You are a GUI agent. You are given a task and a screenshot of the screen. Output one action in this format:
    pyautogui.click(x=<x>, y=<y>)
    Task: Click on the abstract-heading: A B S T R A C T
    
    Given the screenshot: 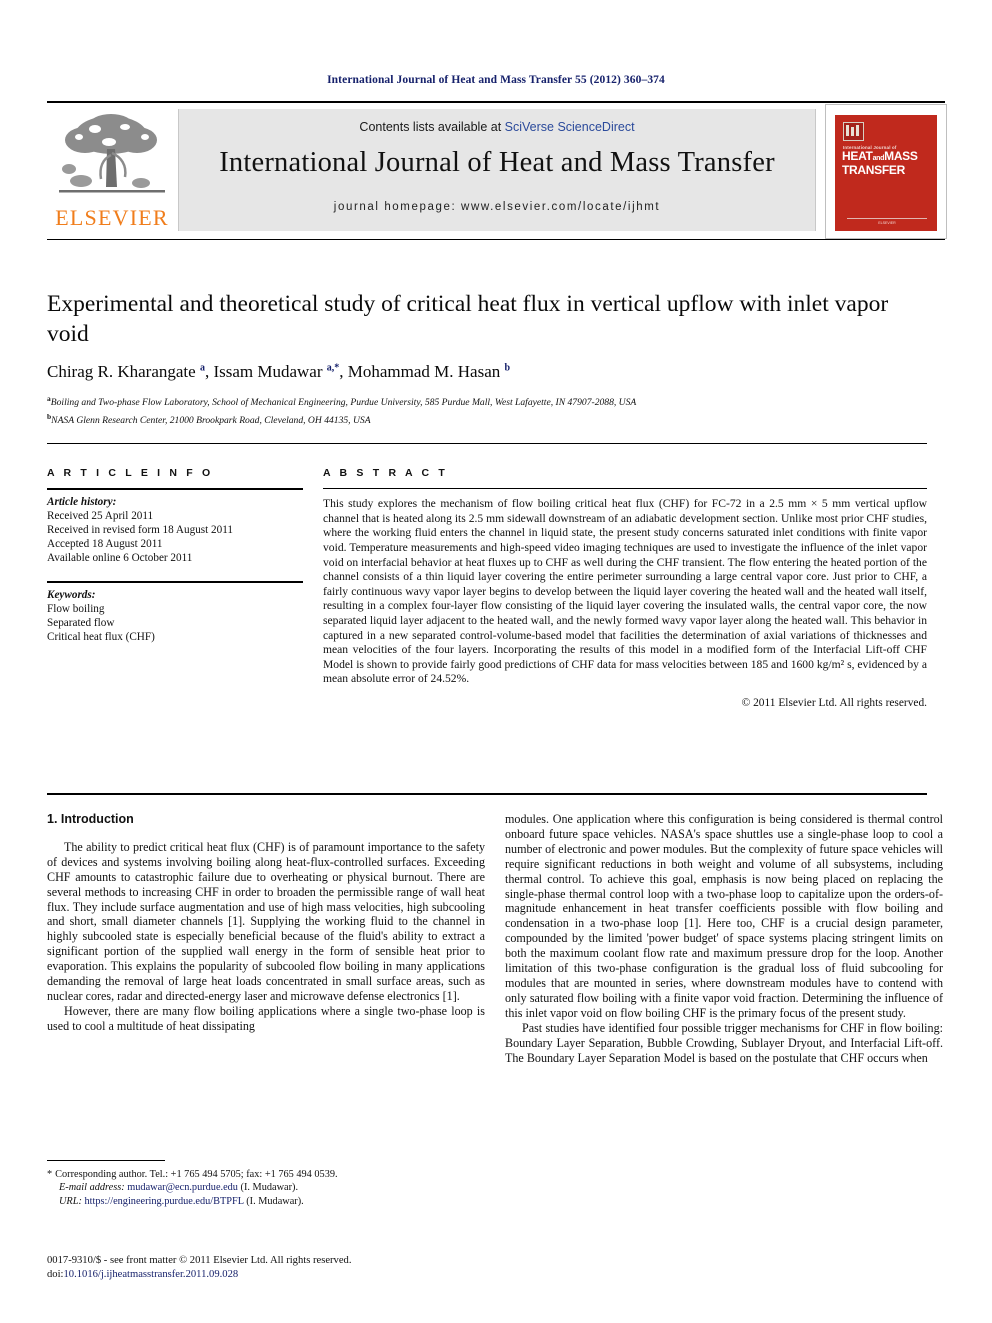 What is the action you would take?
    pyautogui.click(x=385, y=473)
    